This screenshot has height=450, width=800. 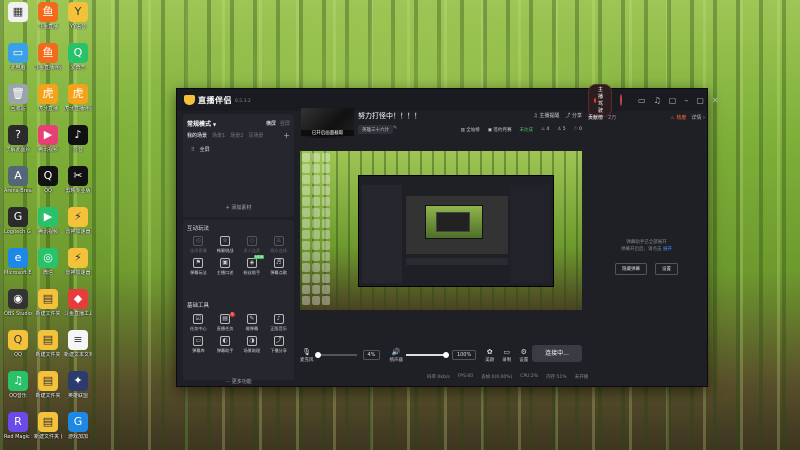 I want to click on tool-button: ♬ 弹幕点歌, so click(x=278, y=267).